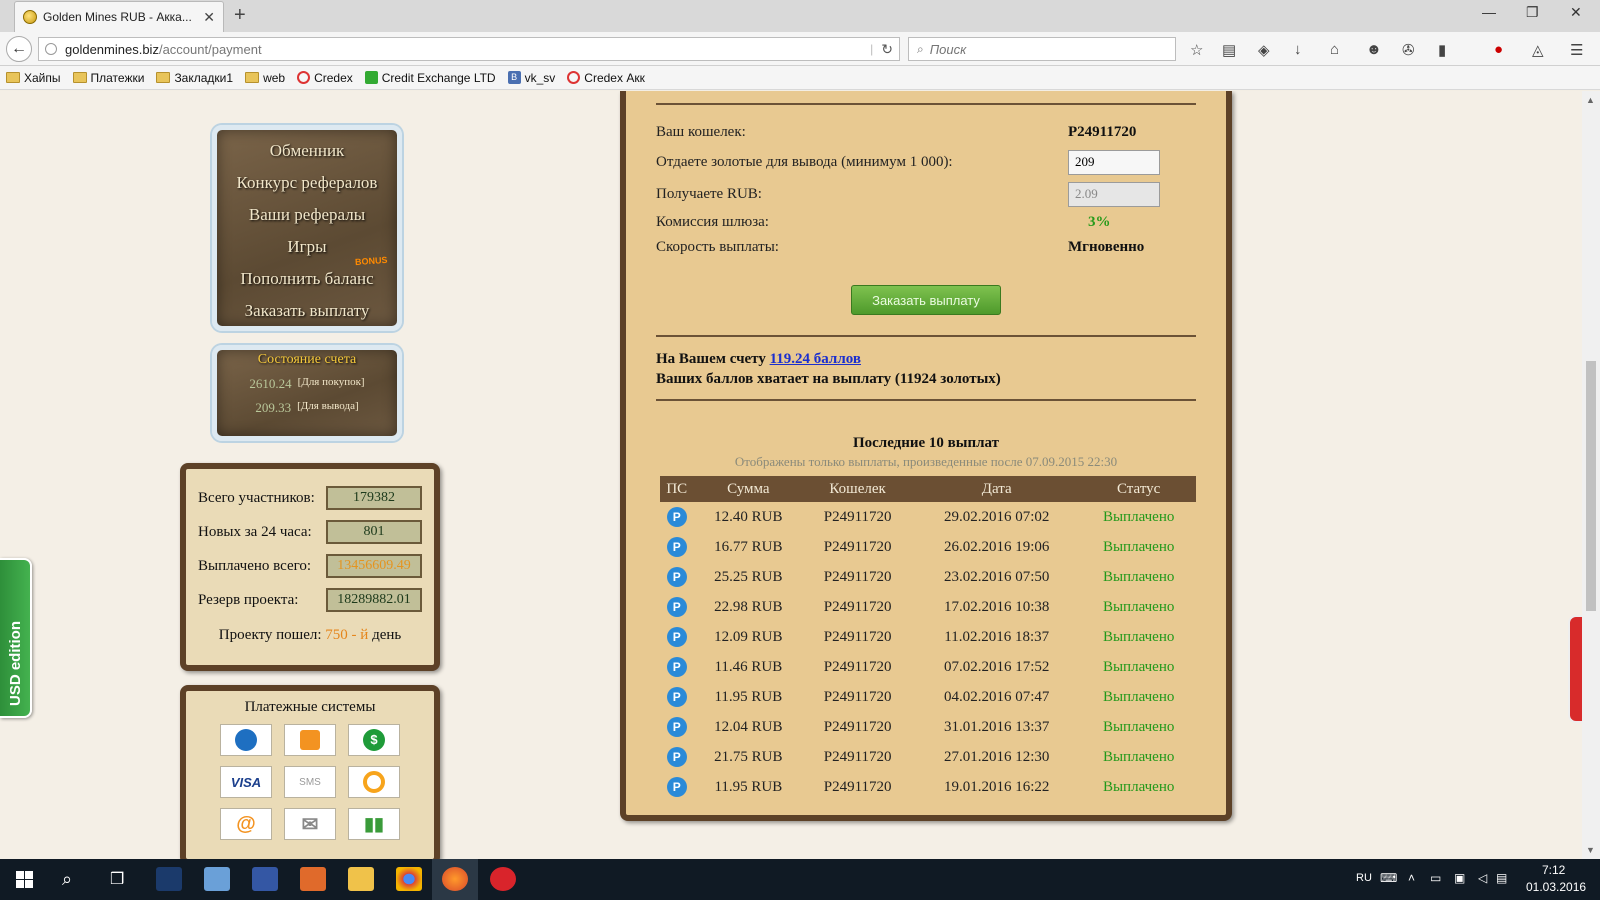  What do you see at coordinates (374, 824) in the screenshot?
I see `megafon-icon: ▮▮` at bounding box center [374, 824].